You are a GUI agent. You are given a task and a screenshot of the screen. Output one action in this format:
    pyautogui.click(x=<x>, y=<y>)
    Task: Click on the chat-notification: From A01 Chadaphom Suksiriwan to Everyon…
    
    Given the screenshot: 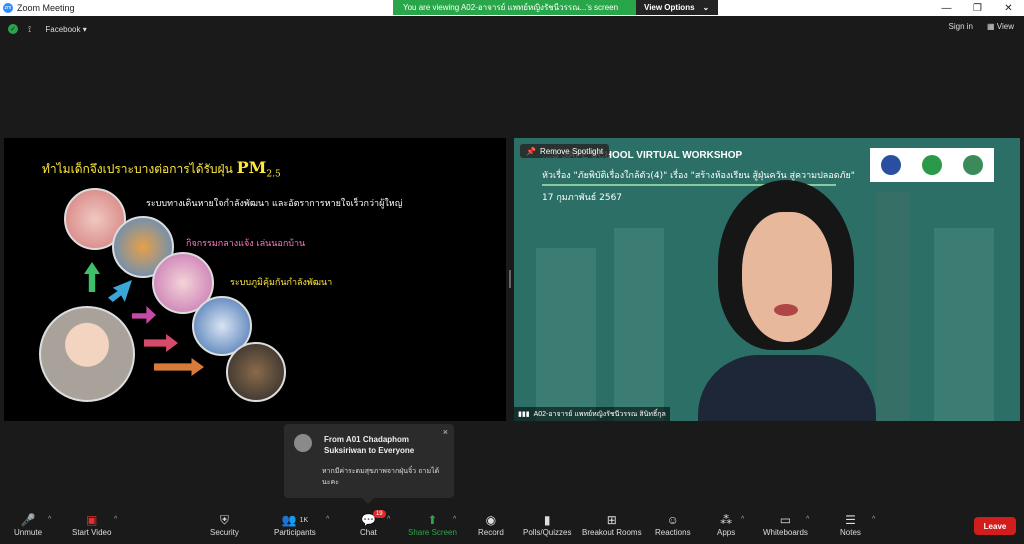 What is the action you would take?
    pyautogui.click(x=369, y=464)
    